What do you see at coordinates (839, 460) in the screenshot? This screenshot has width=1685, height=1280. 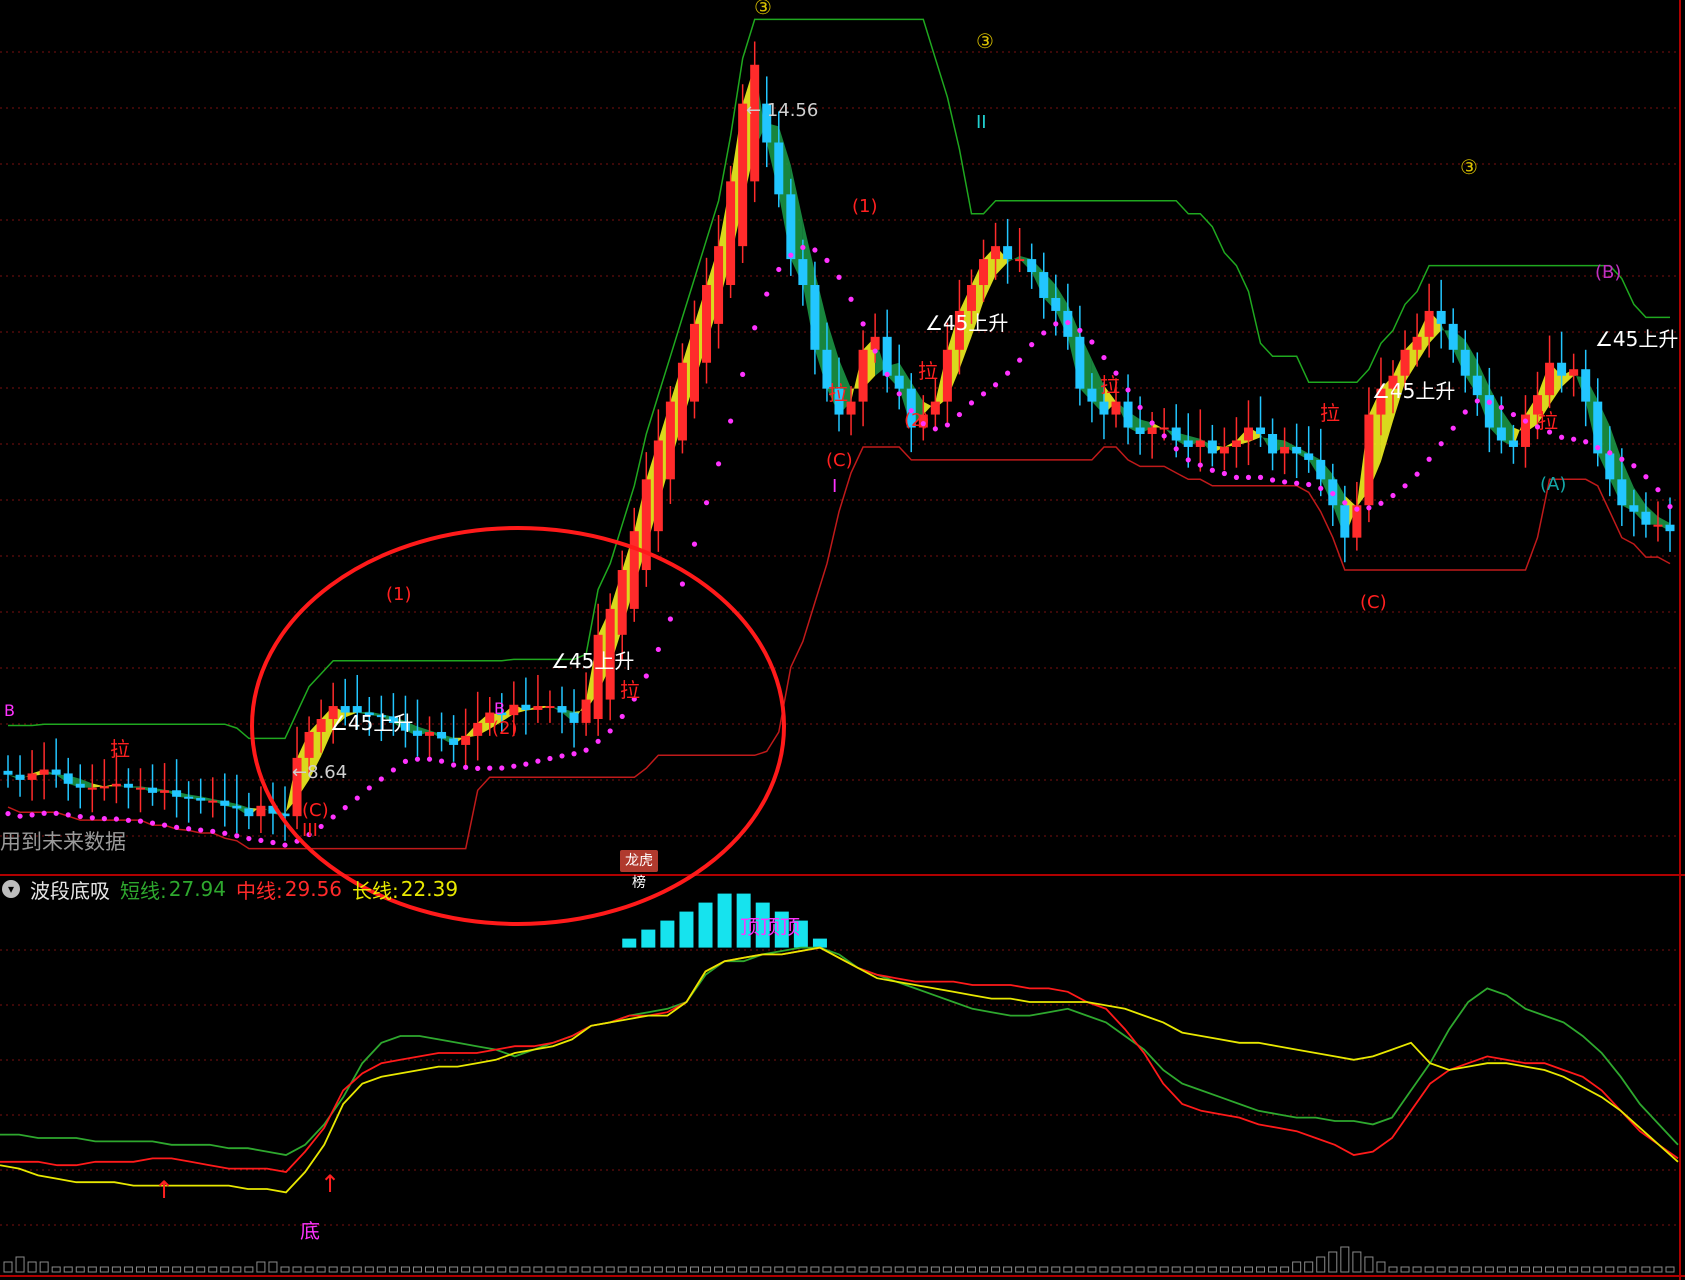 I see `wave-c-label: (C)` at bounding box center [839, 460].